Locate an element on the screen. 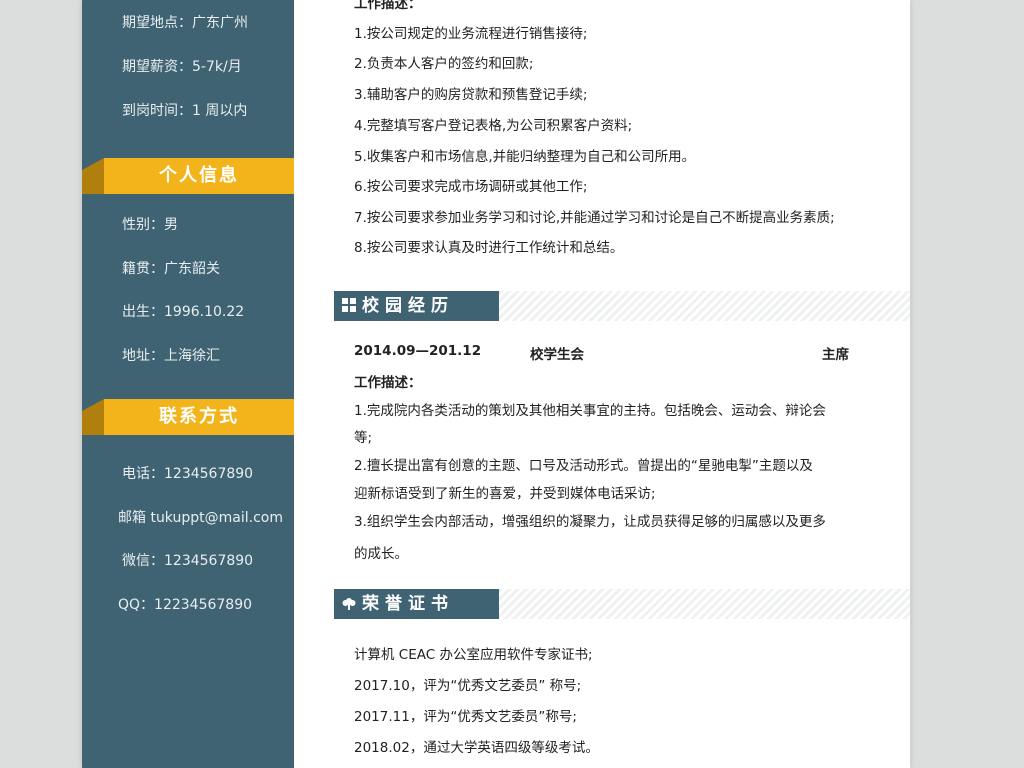 The image size is (1024, 768). campus-line: 3.组织学生会内部活动，增强组织的凝聚力，让成员获得足够的归属感以及更多 is located at coordinates (590, 522).